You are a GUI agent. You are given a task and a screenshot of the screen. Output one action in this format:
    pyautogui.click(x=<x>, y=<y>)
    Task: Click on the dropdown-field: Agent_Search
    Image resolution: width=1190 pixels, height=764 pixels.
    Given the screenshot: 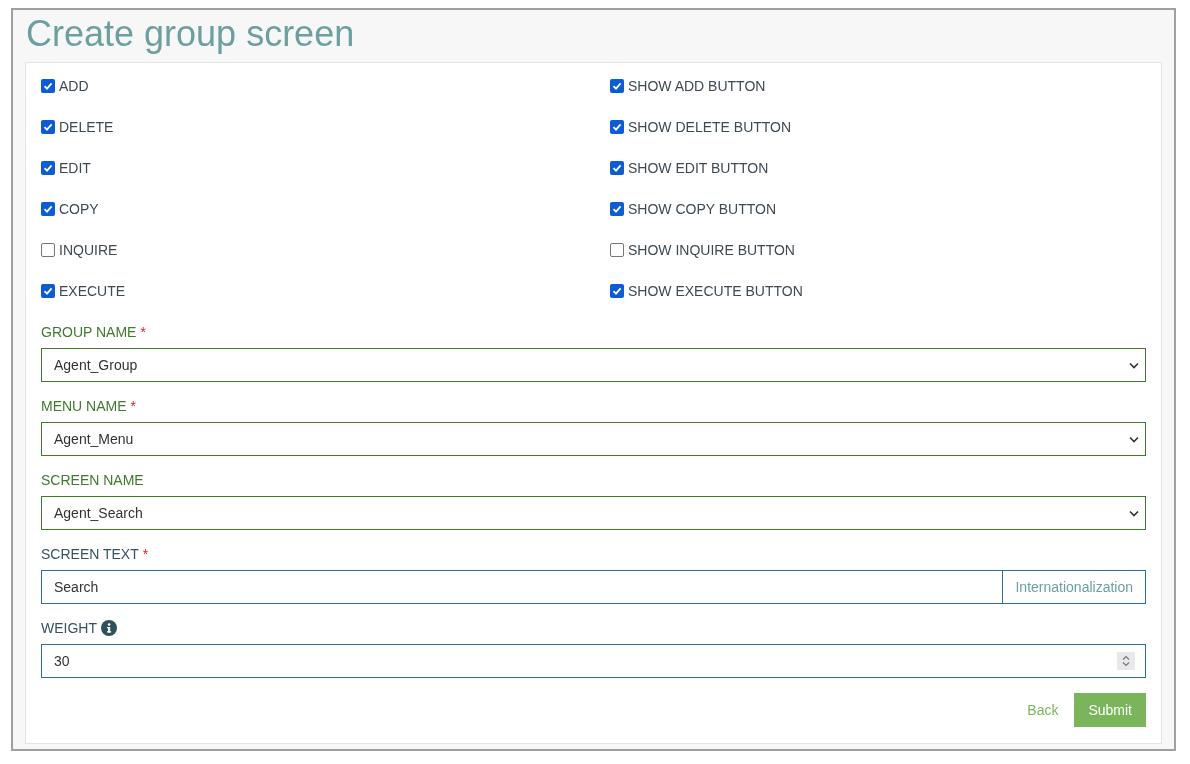 What is the action you would take?
    pyautogui.click(x=593, y=513)
    